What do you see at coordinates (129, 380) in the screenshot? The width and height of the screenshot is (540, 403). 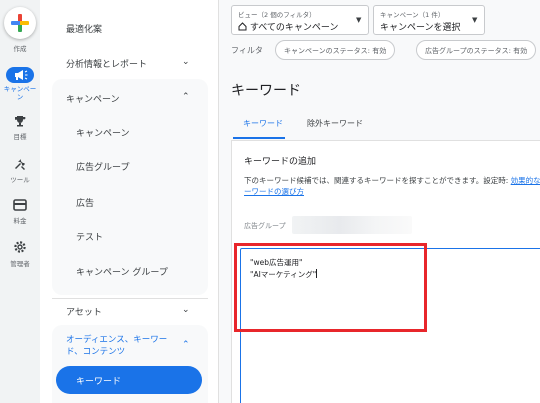 I see `nav-item-keywords-active: キーワード` at bounding box center [129, 380].